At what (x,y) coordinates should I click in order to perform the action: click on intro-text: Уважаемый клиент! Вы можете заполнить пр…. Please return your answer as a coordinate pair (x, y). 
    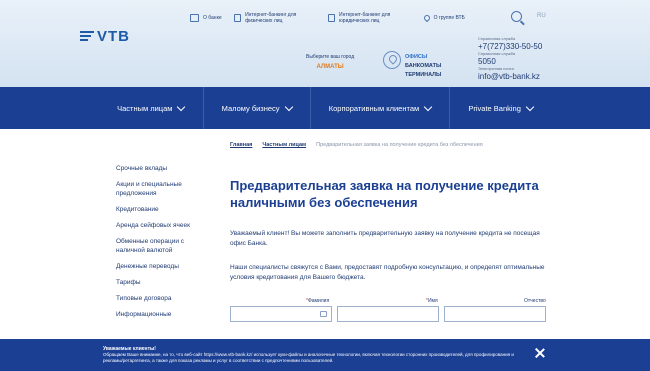
    Looking at the image, I should click on (385, 238).